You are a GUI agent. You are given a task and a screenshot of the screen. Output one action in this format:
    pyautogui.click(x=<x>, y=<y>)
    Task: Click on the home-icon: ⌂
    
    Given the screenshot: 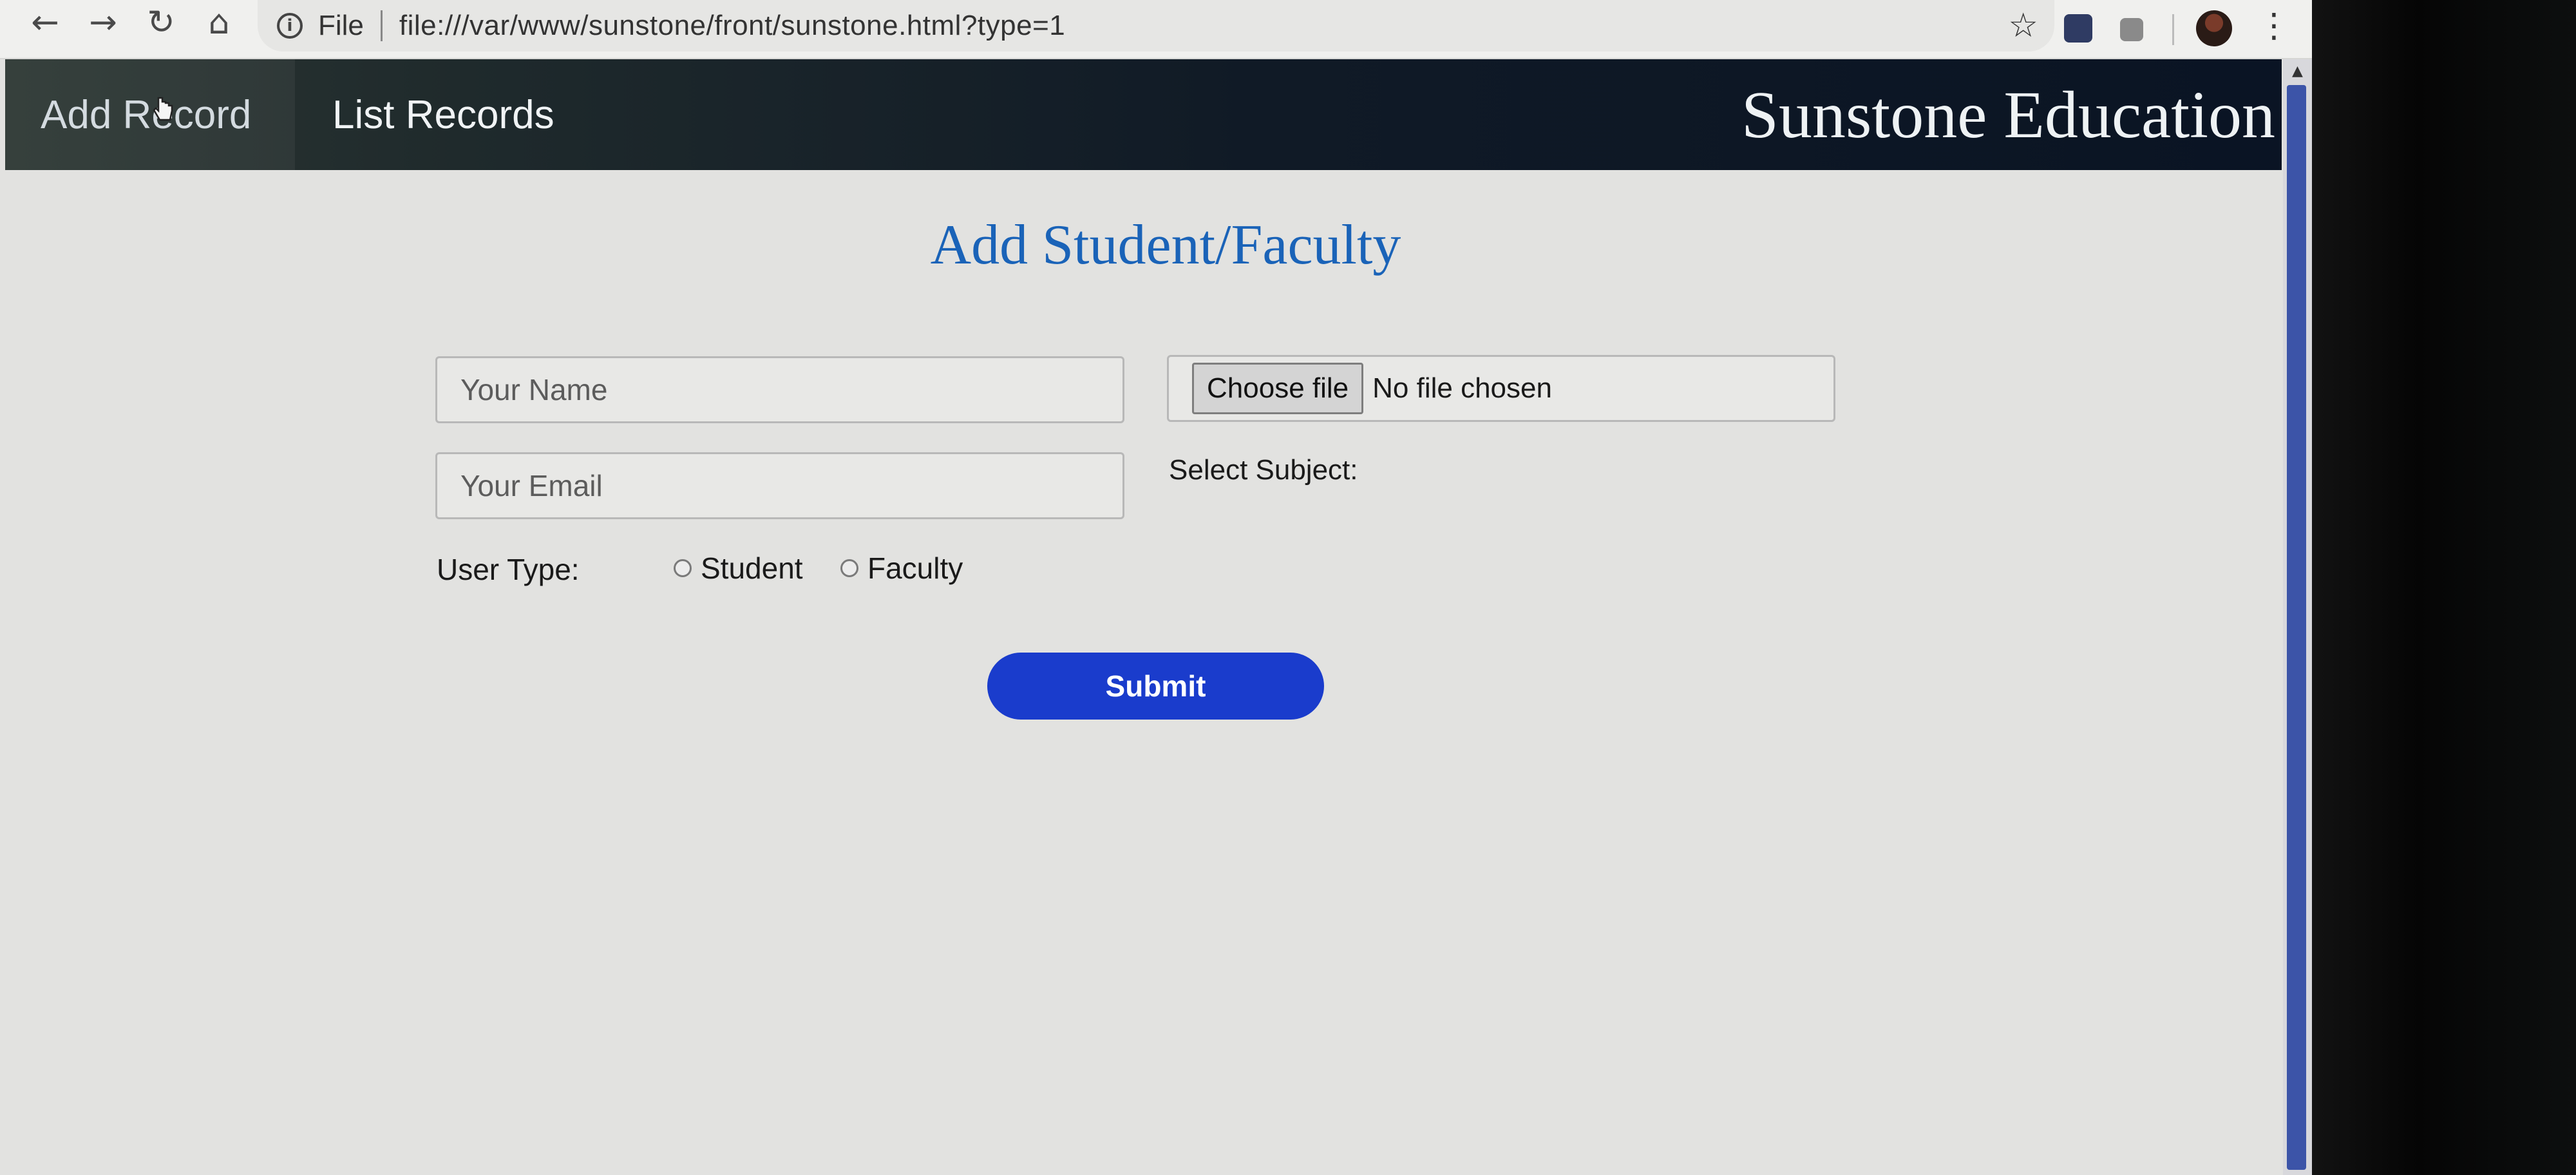 What is the action you would take?
    pyautogui.click(x=219, y=22)
    